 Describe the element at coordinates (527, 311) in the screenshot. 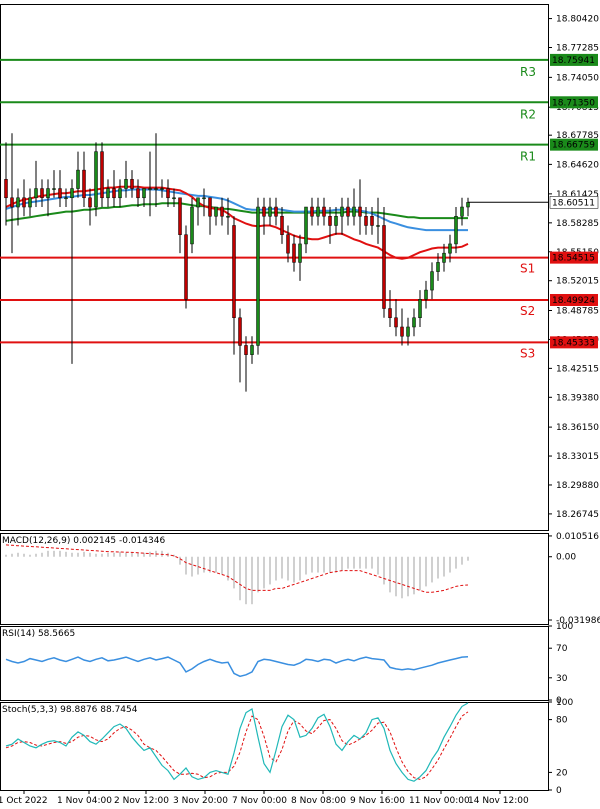

I see `level-name-s2: S2` at that location.